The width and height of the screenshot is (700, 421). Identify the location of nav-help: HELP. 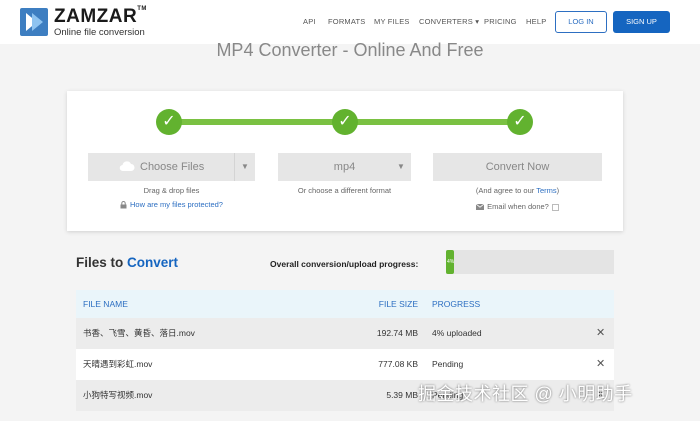
(536, 21).